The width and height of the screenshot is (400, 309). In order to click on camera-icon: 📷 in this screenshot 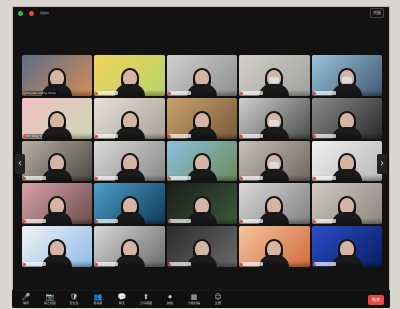, I will do `click(50, 297)`.